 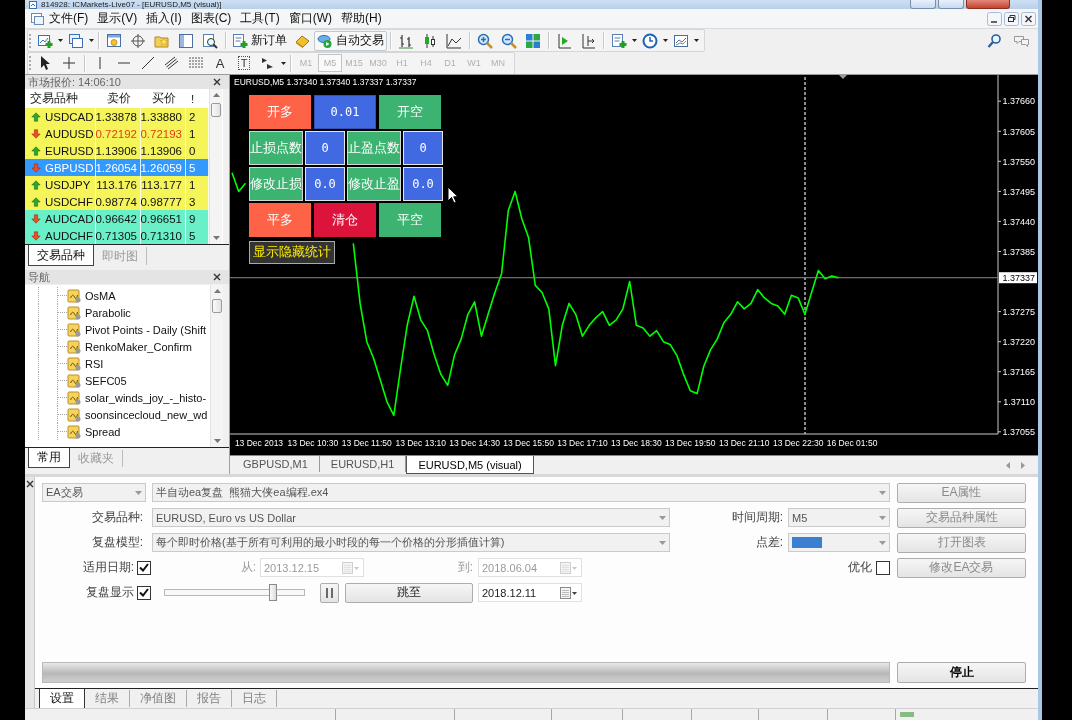 I want to click on column-header: 买价, so click(x=163, y=98).